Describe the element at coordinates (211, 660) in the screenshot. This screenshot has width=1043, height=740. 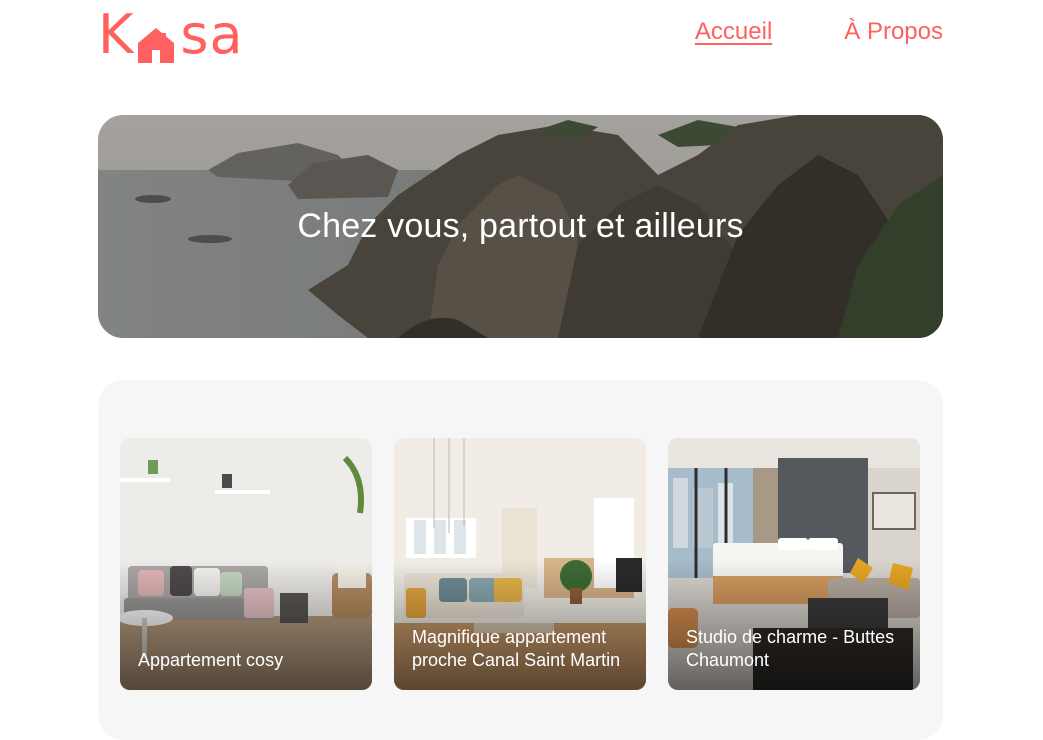
I see `listing-title: Appartement cosy` at that location.